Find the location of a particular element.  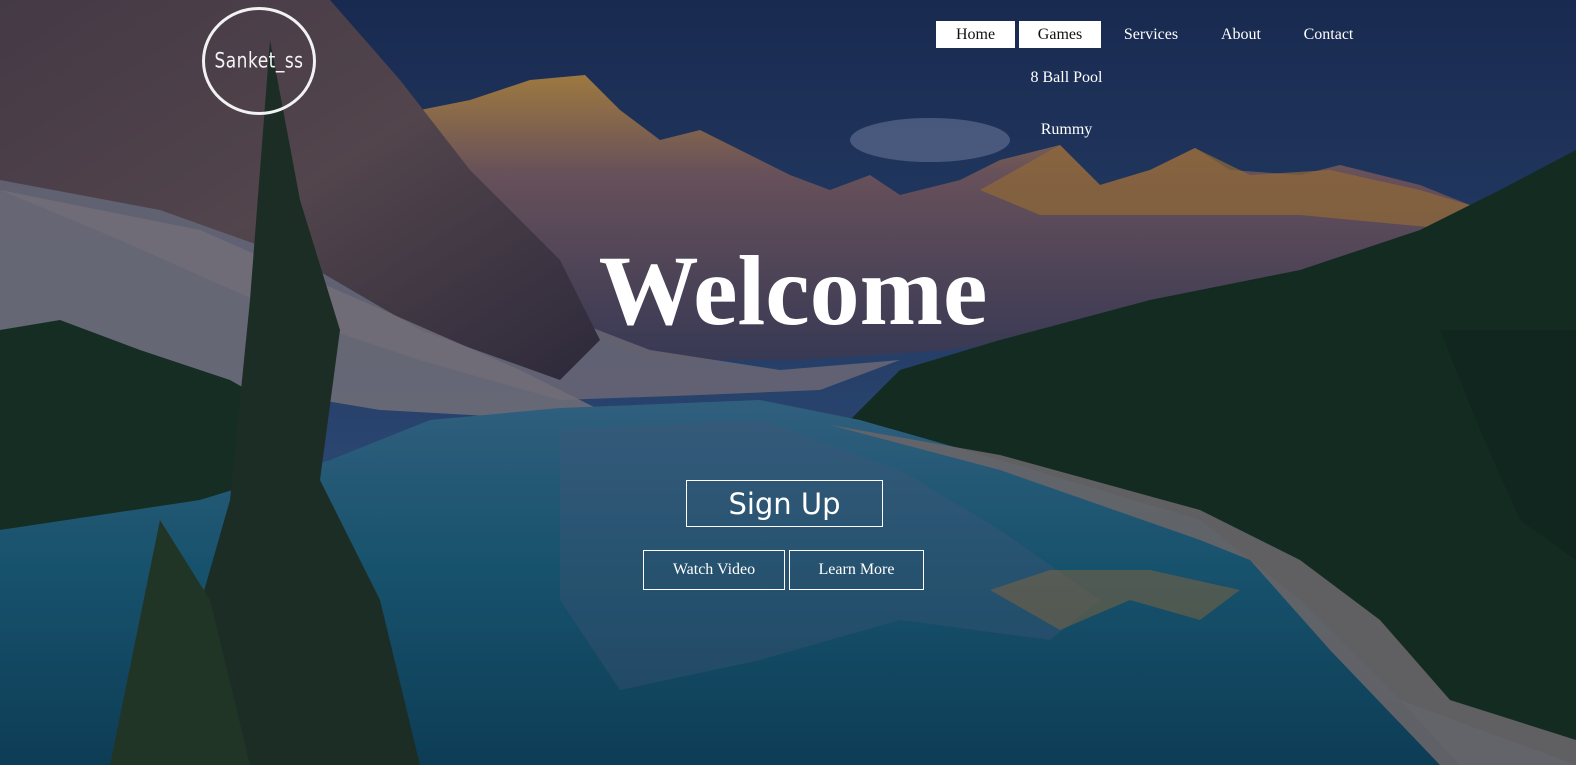

site-logo: Sanket_ss is located at coordinates (259, 61).